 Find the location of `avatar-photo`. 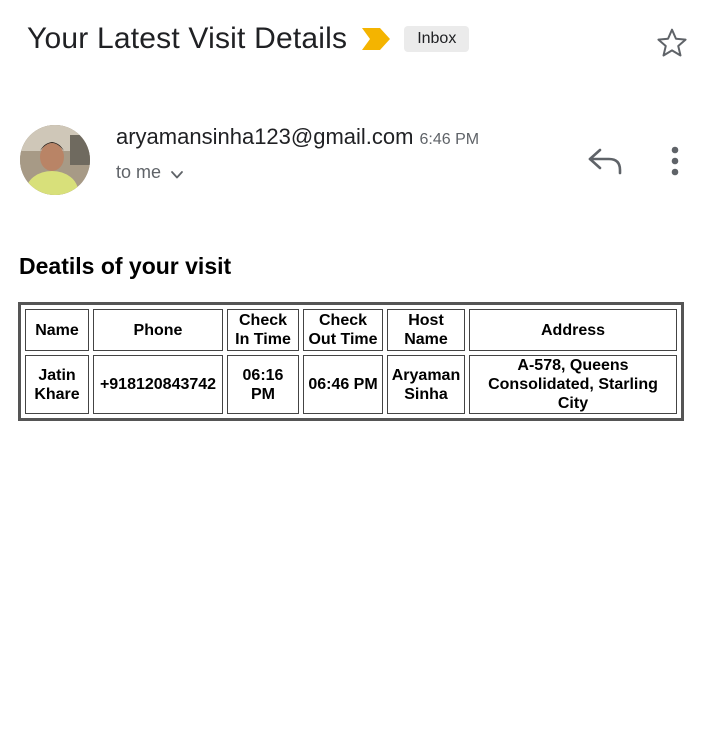

avatar-photo is located at coordinates (55, 160).